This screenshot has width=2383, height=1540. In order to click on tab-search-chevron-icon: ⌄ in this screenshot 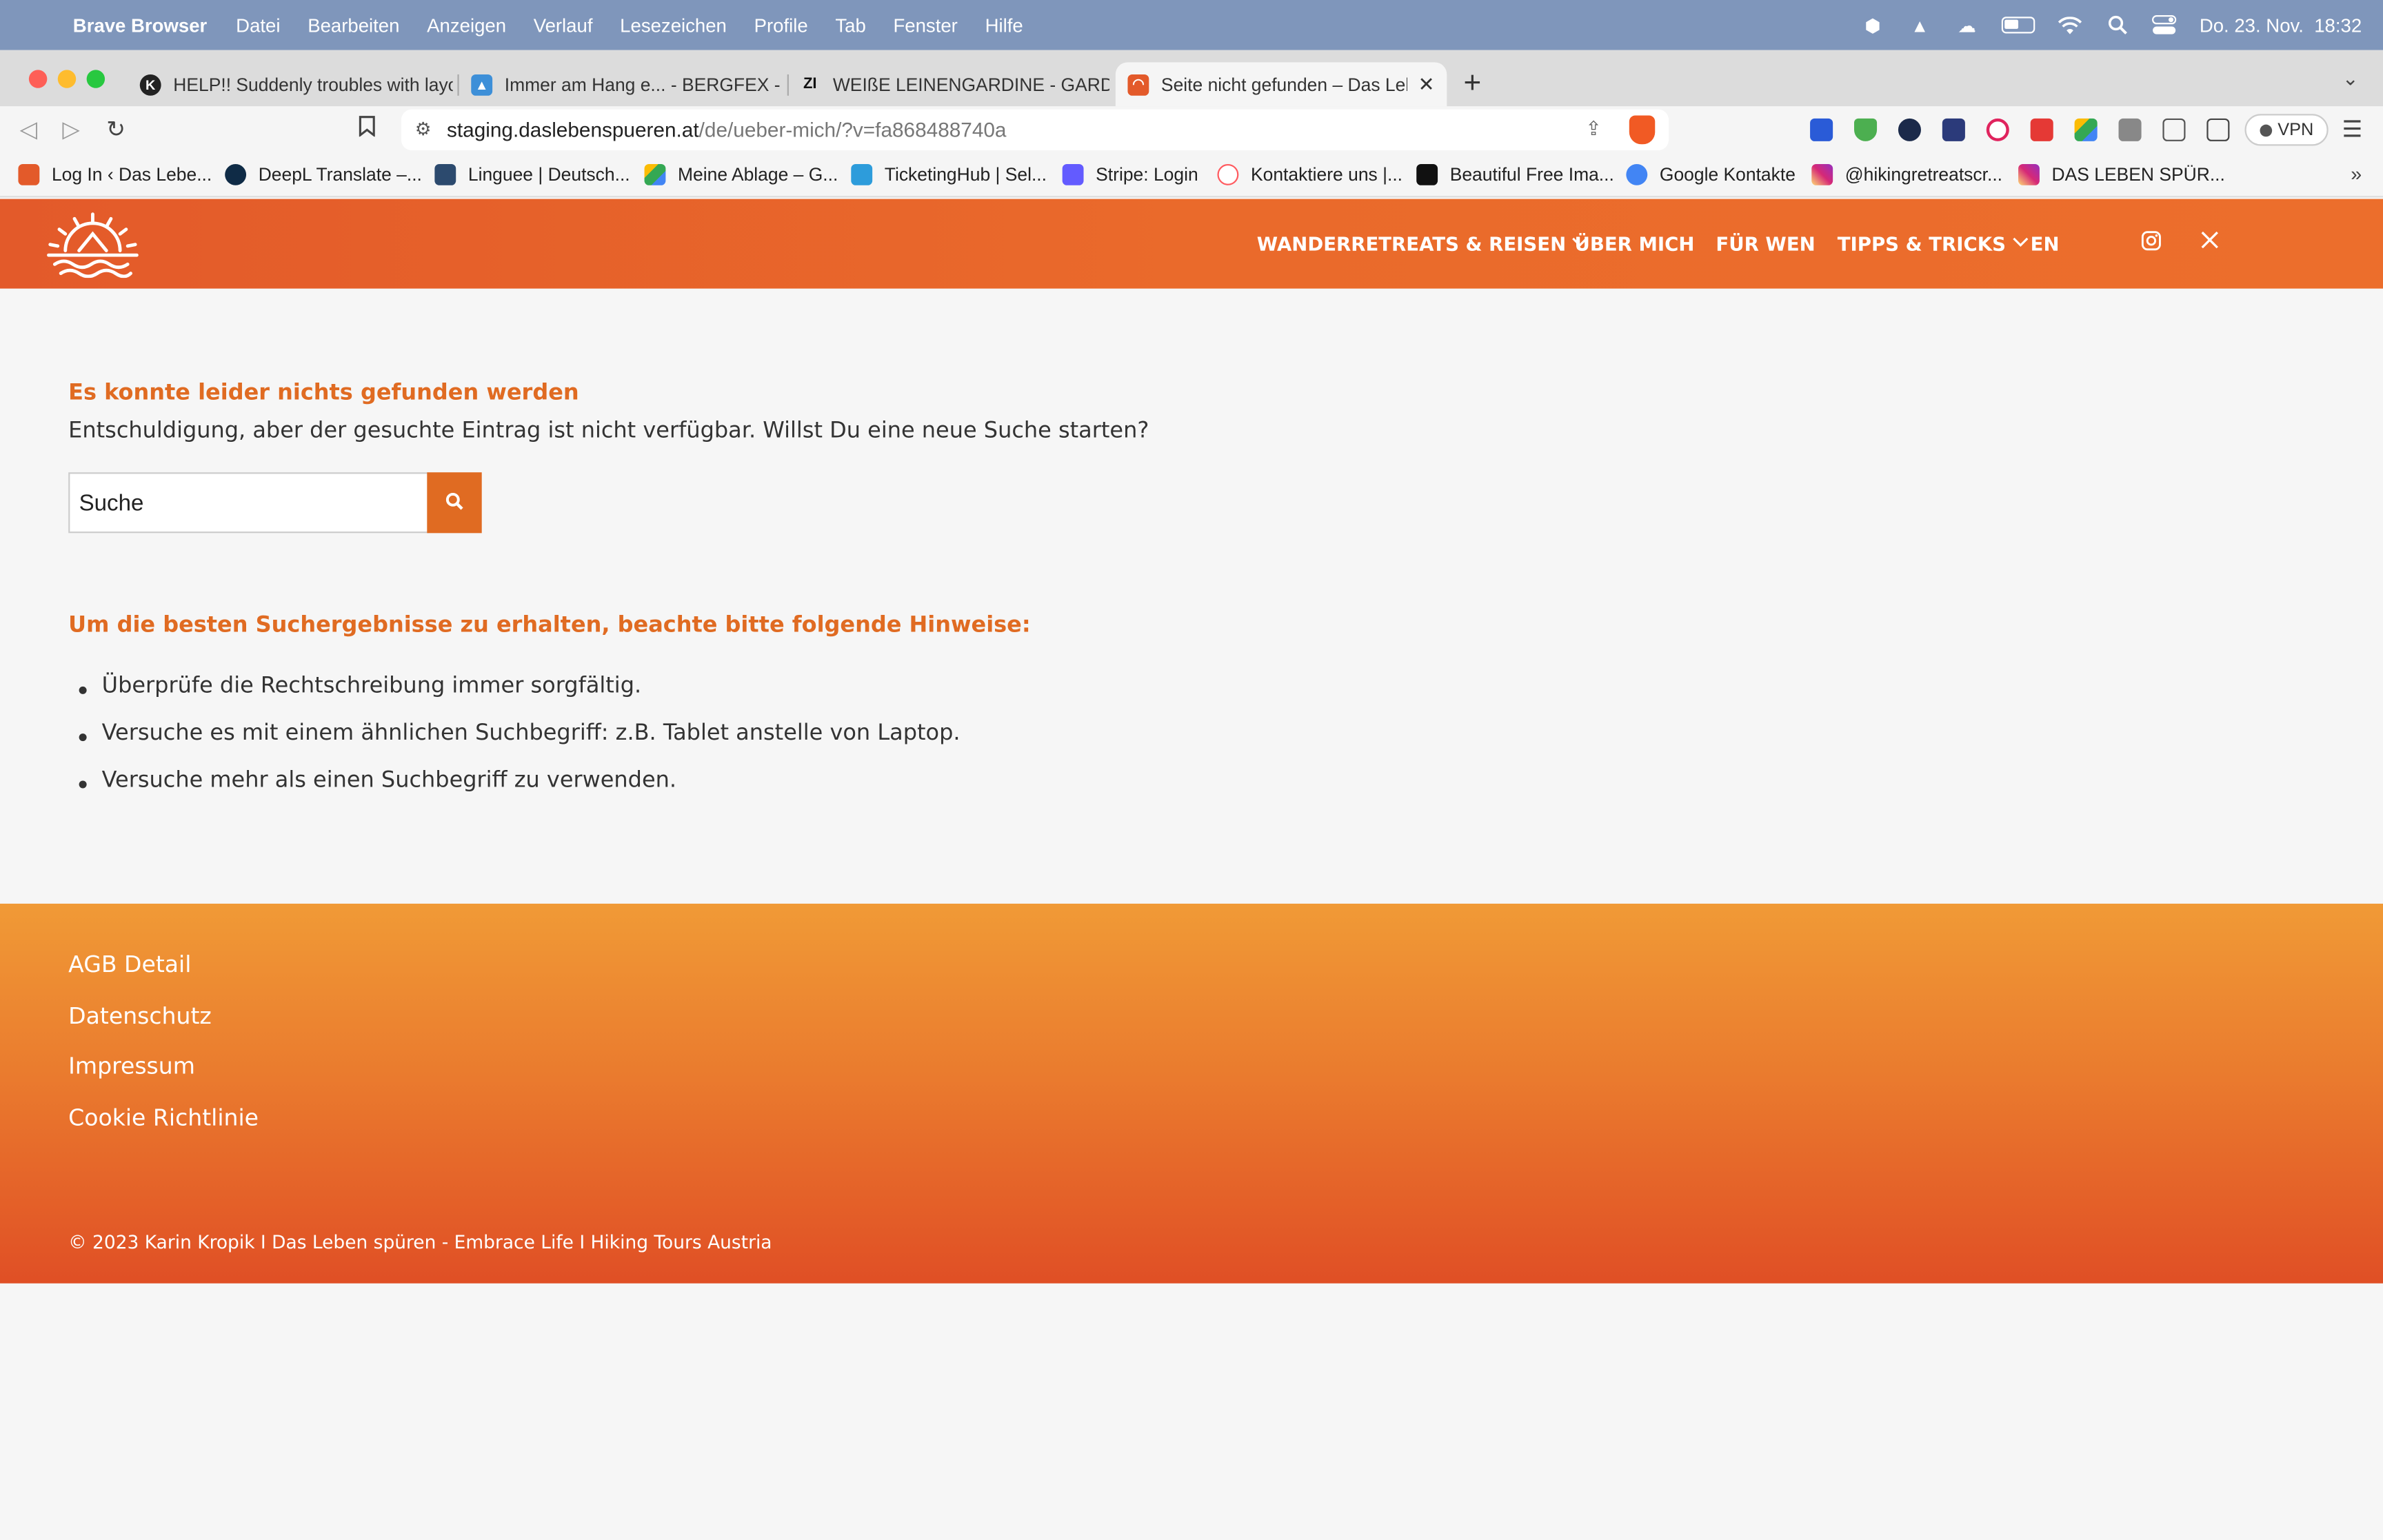, I will do `click(2350, 80)`.